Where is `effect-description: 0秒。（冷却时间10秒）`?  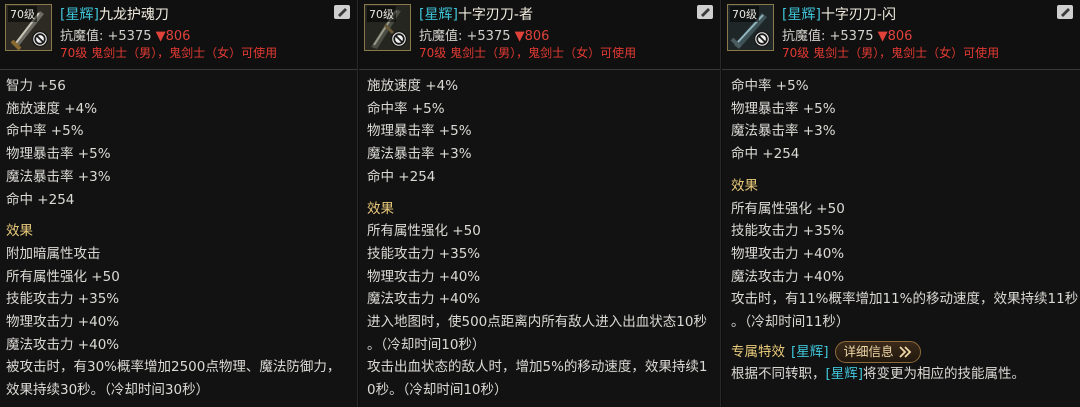
effect-description: 0秒。（冷却时间10秒） is located at coordinates (437, 390).